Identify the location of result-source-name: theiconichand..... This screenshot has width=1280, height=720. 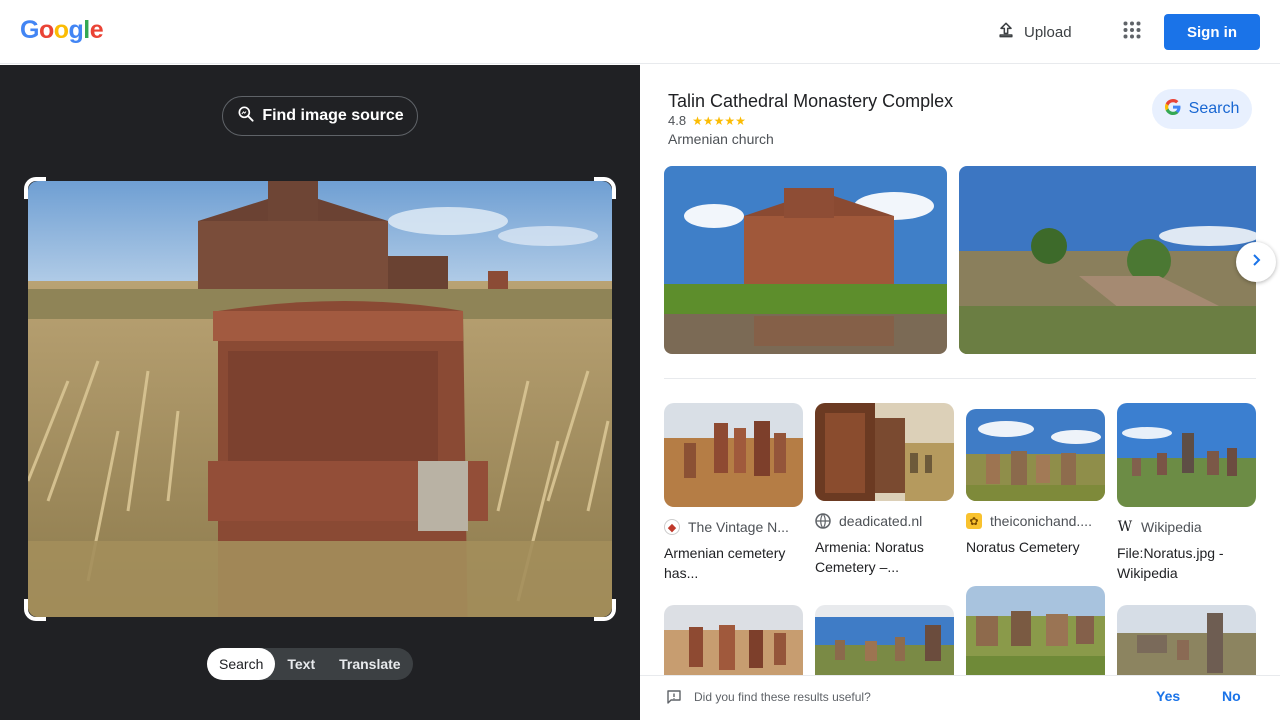
(1041, 521).